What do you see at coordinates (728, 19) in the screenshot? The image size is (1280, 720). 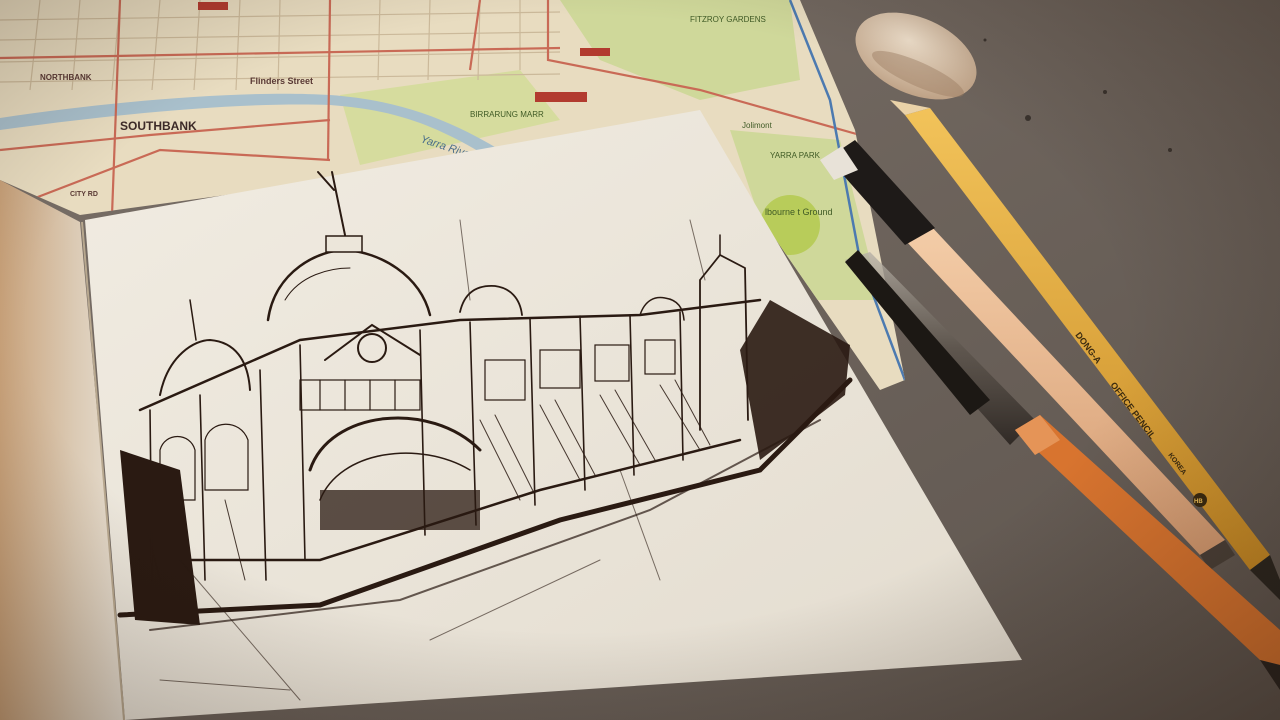 I see `map-label-fitzroy-gardens: FITZROY GARDENS` at bounding box center [728, 19].